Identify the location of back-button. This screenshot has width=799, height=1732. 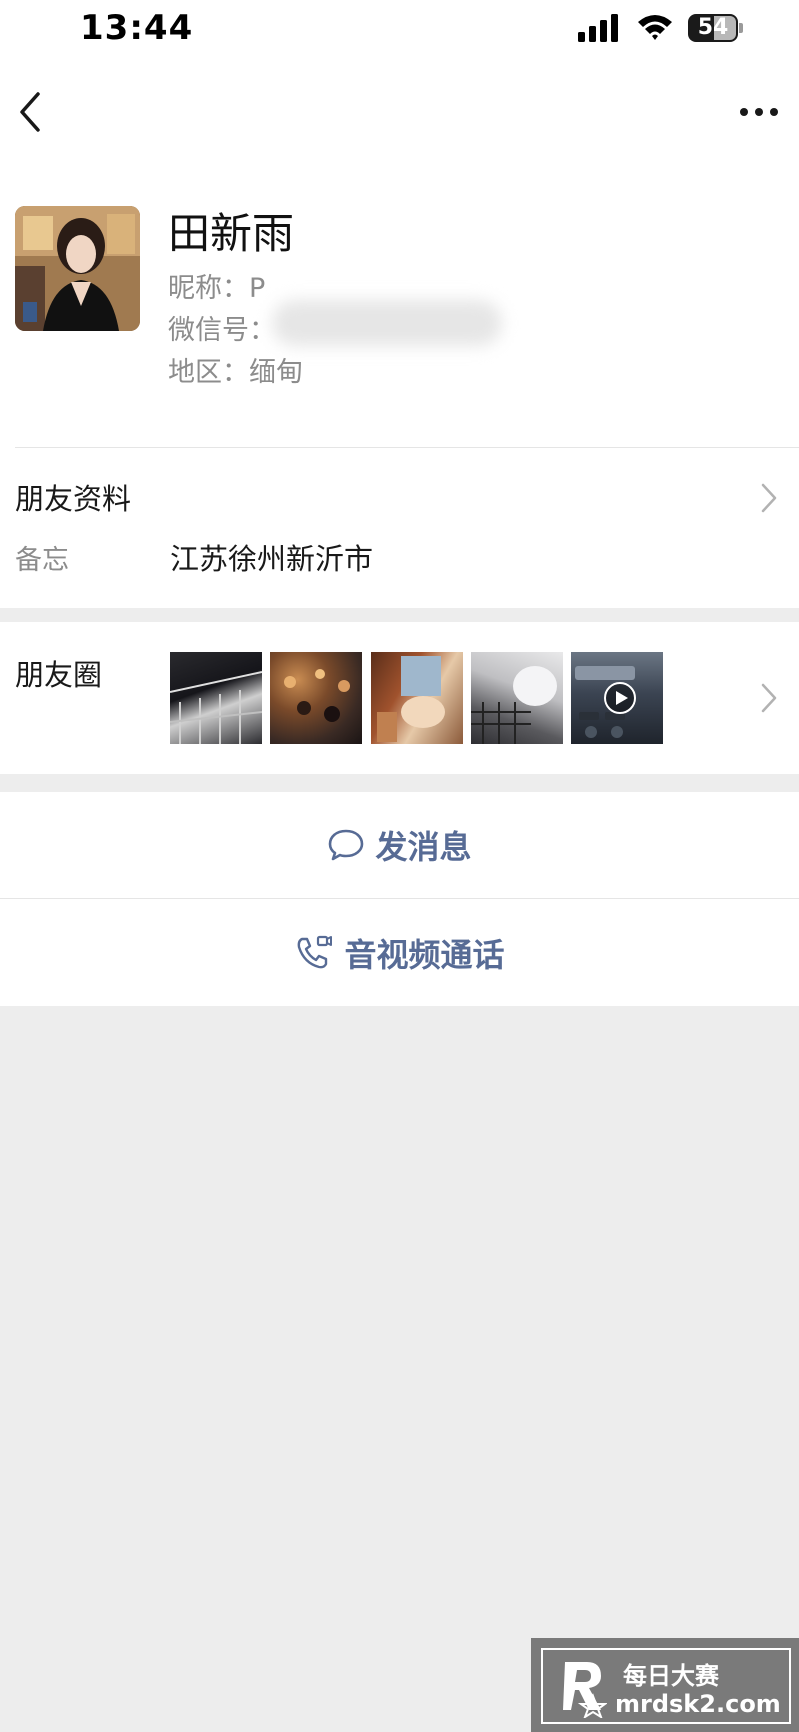
(32, 112).